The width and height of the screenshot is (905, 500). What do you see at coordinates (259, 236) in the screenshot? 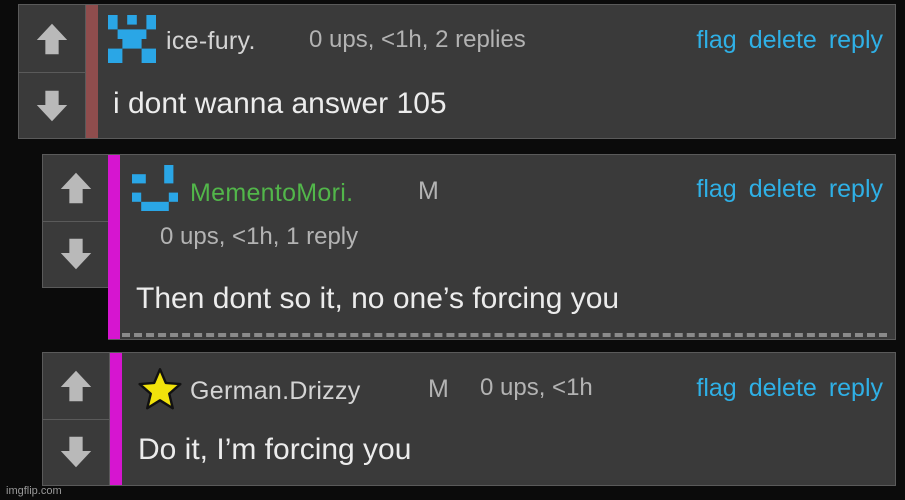
I see `comment-meta: 0 ups, <1h, 1 reply` at bounding box center [259, 236].